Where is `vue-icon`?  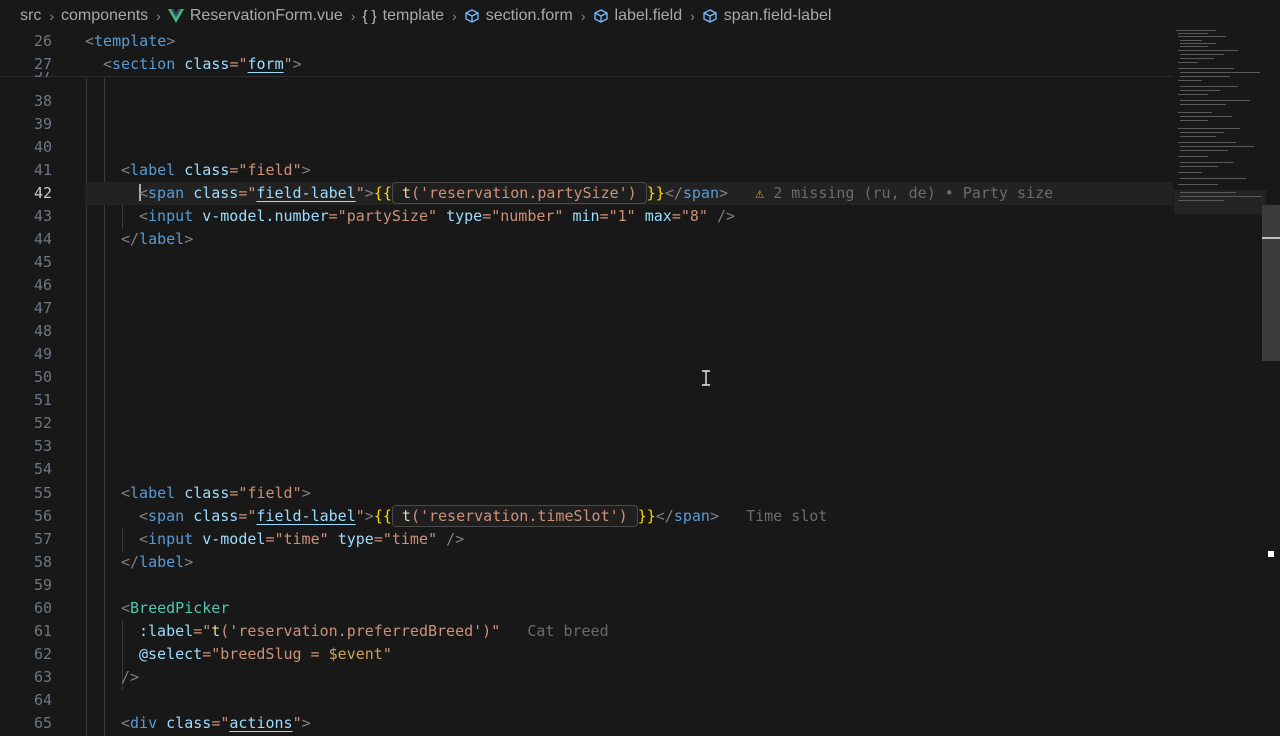 vue-icon is located at coordinates (175, 16).